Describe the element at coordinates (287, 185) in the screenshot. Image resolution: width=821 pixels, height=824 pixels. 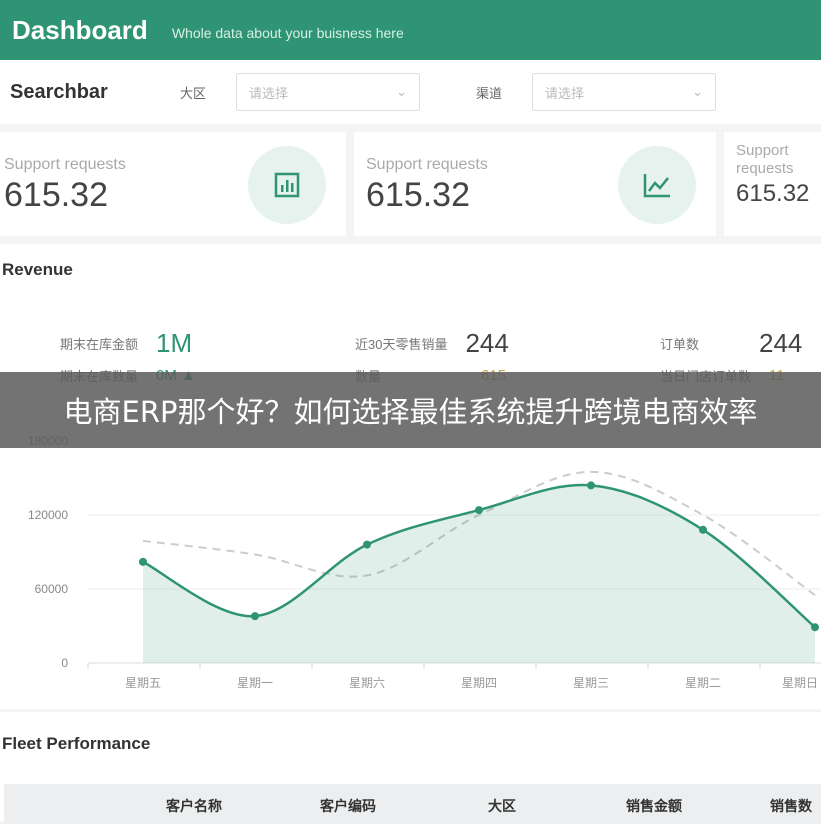
I see `bar-chart-icon` at that location.